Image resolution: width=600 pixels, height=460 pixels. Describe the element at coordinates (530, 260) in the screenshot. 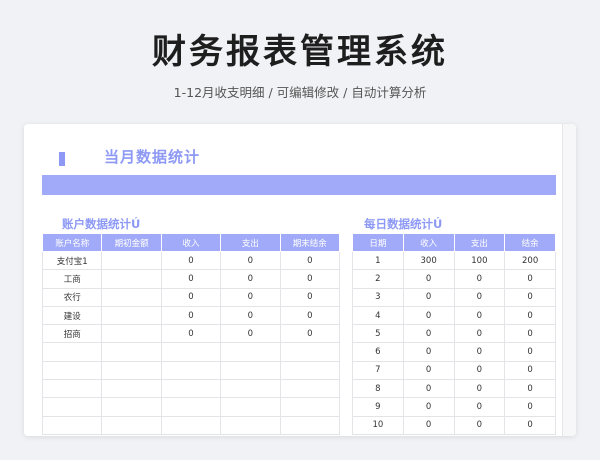

I see `table-cell: 200` at that location.